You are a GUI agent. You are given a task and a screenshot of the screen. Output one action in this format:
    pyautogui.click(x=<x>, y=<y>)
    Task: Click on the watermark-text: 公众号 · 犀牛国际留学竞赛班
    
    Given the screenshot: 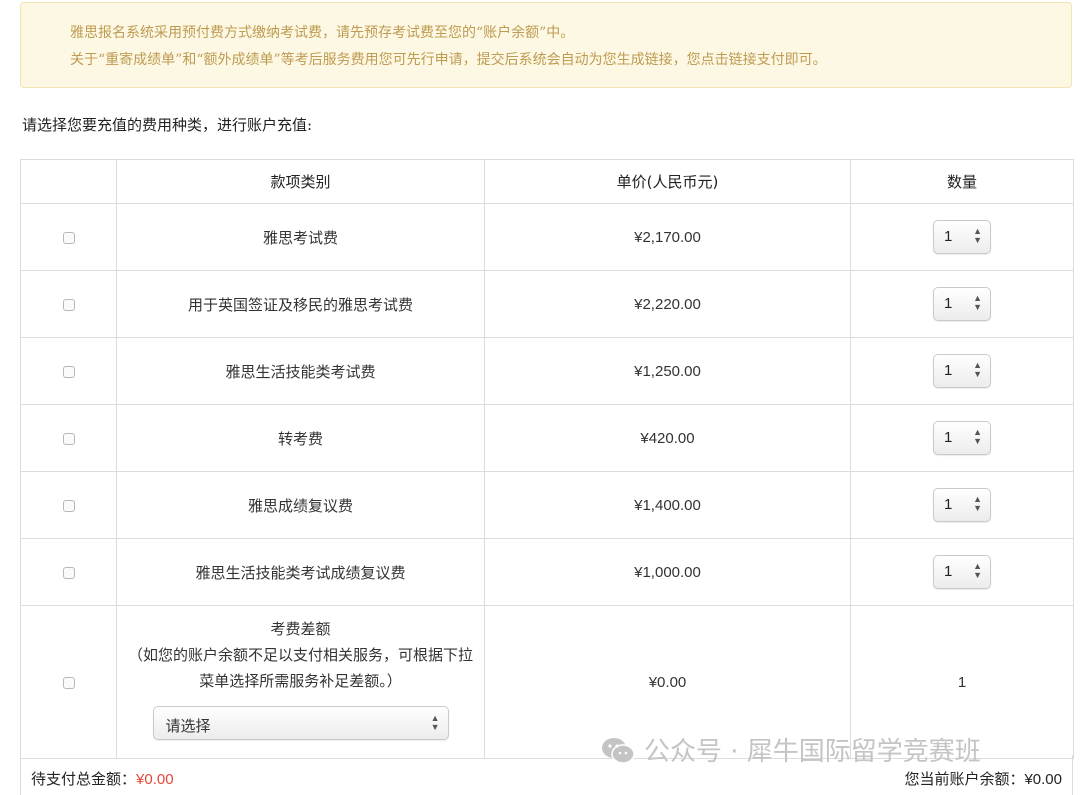 What is the action you would take?
    pyautogui.click(x=812, y=752)
    